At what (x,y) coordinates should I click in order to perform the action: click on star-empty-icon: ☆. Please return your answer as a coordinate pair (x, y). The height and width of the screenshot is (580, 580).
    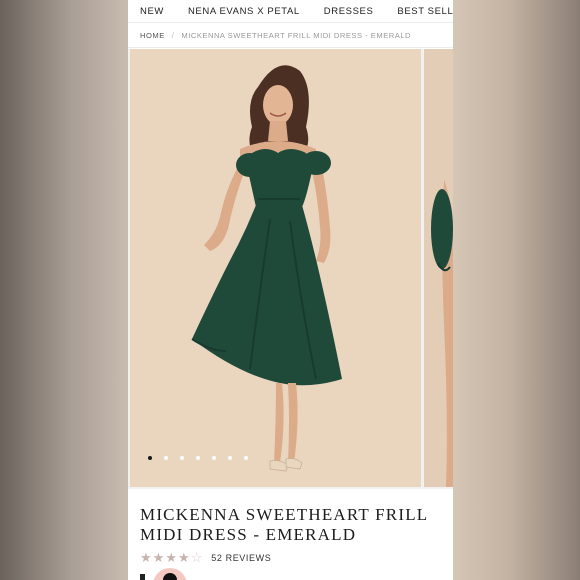
    Looking at the image, I should click on (196, 557).